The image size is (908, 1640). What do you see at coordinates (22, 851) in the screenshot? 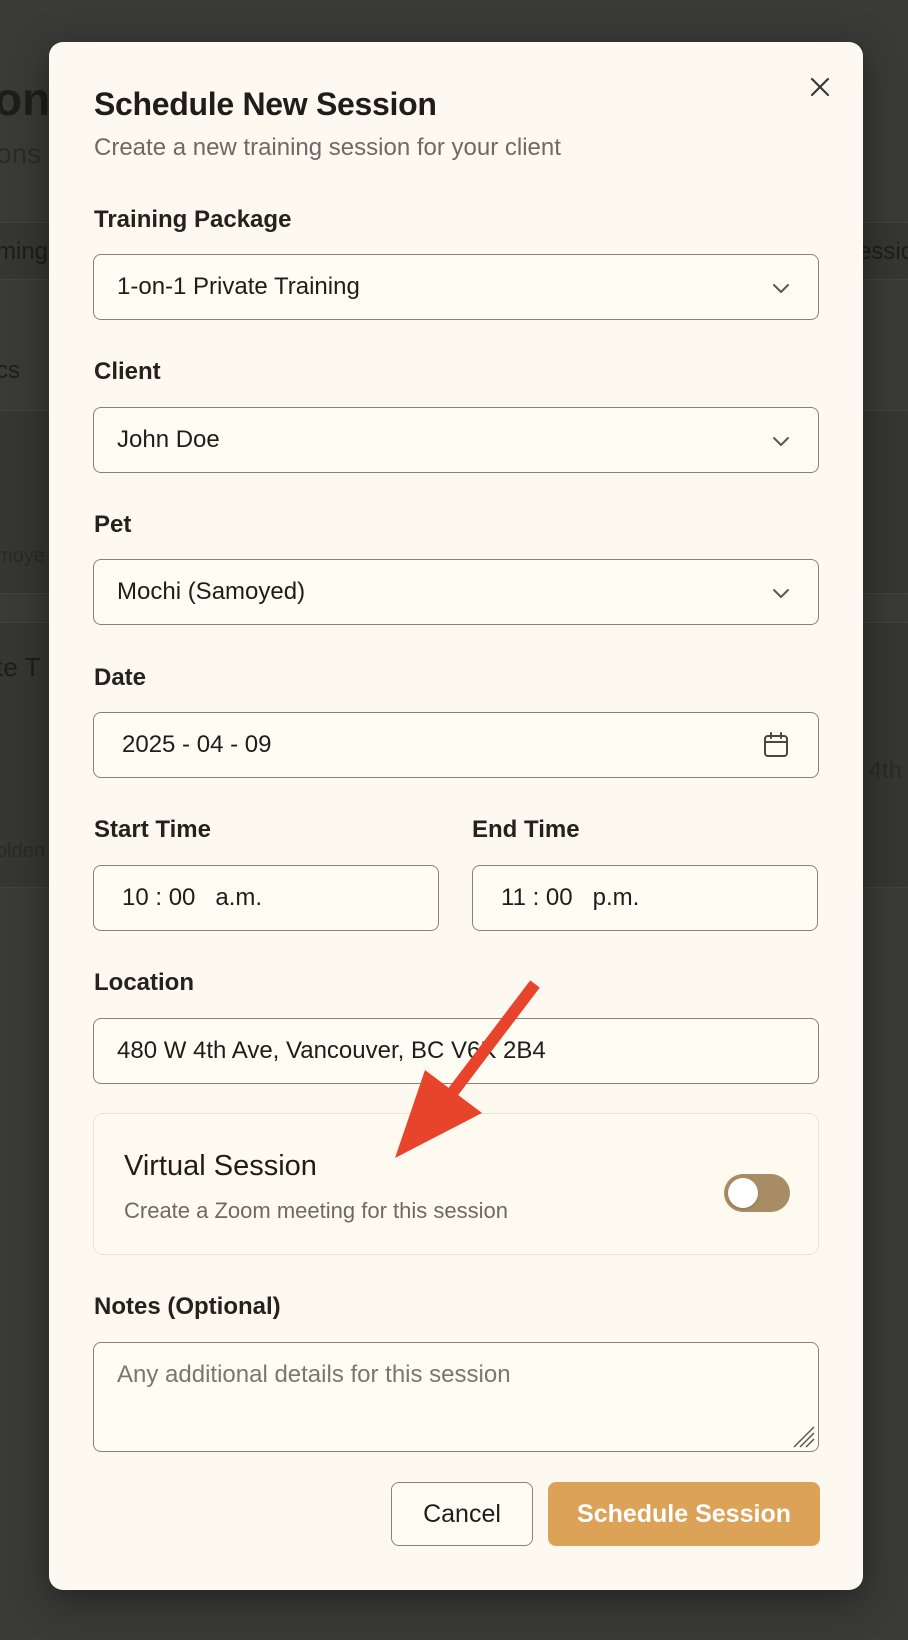
I see `background-card-text: olden` at bounding box center [22, 851].